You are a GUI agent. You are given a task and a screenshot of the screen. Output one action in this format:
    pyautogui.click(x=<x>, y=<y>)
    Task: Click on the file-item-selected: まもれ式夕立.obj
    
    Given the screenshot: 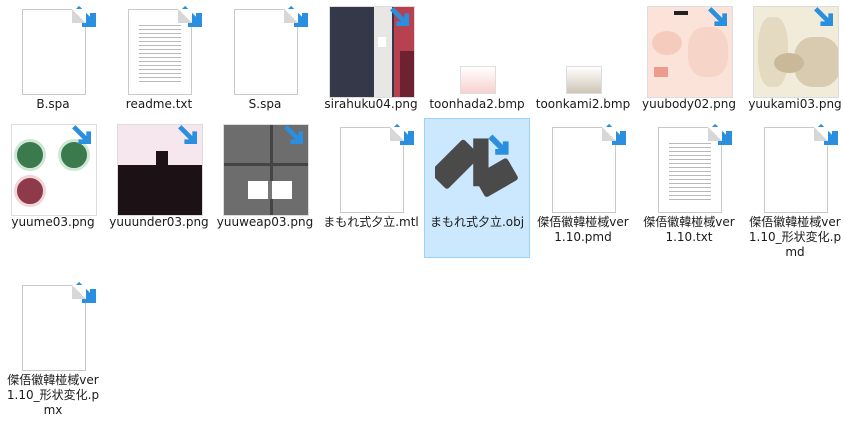 What is the action you would take?
    pyautogui.click(x=477, y=188)
    